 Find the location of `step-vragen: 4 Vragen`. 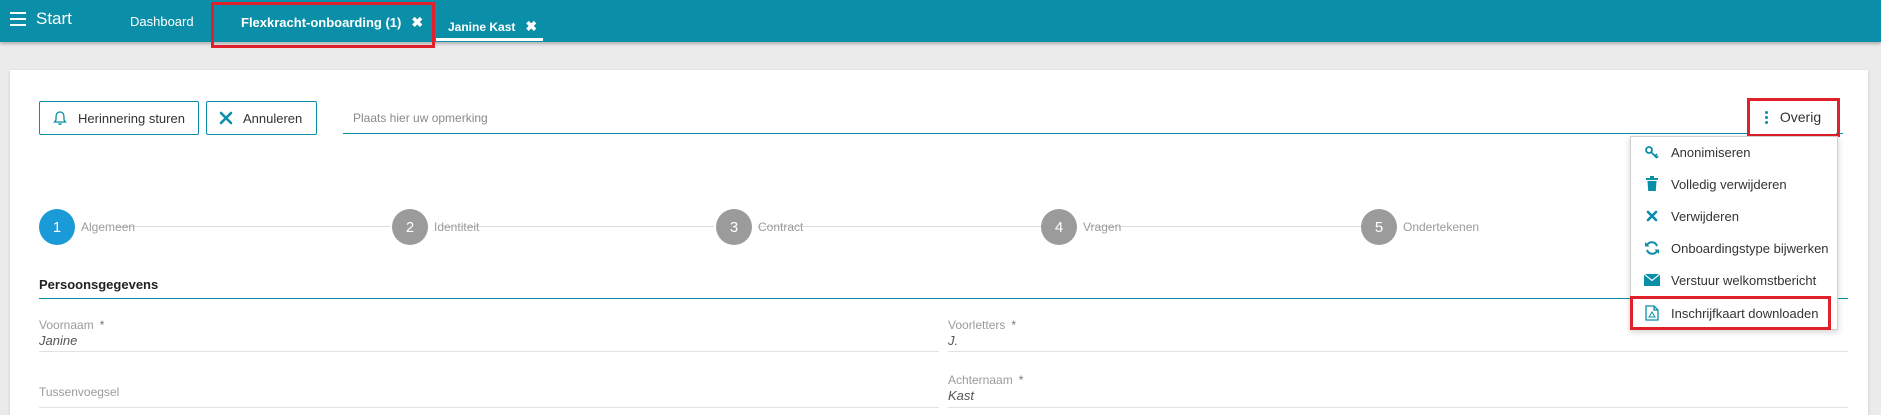

step-vragen: 4 Vragen is located at coordinates (1081, 227).